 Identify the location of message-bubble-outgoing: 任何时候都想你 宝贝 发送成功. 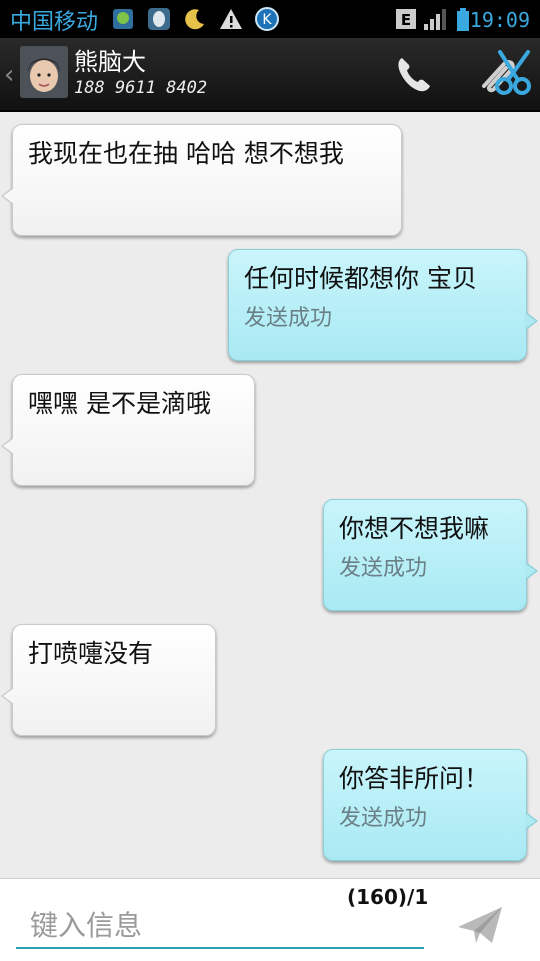
(383, 305).